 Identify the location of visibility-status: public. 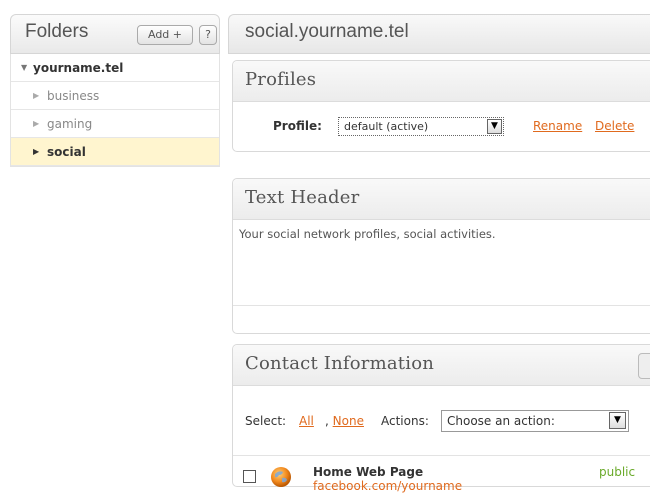
(617, 472).